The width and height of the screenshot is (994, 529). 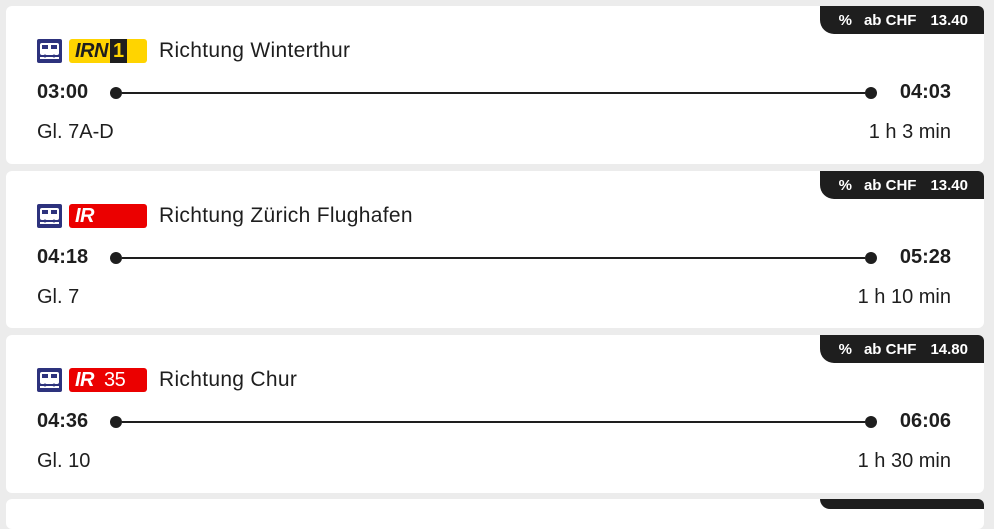 What do you see at coordinates (949, 349) in the screenshot?
I see `price-amount: 14.80` at bounding box center [949, 349].